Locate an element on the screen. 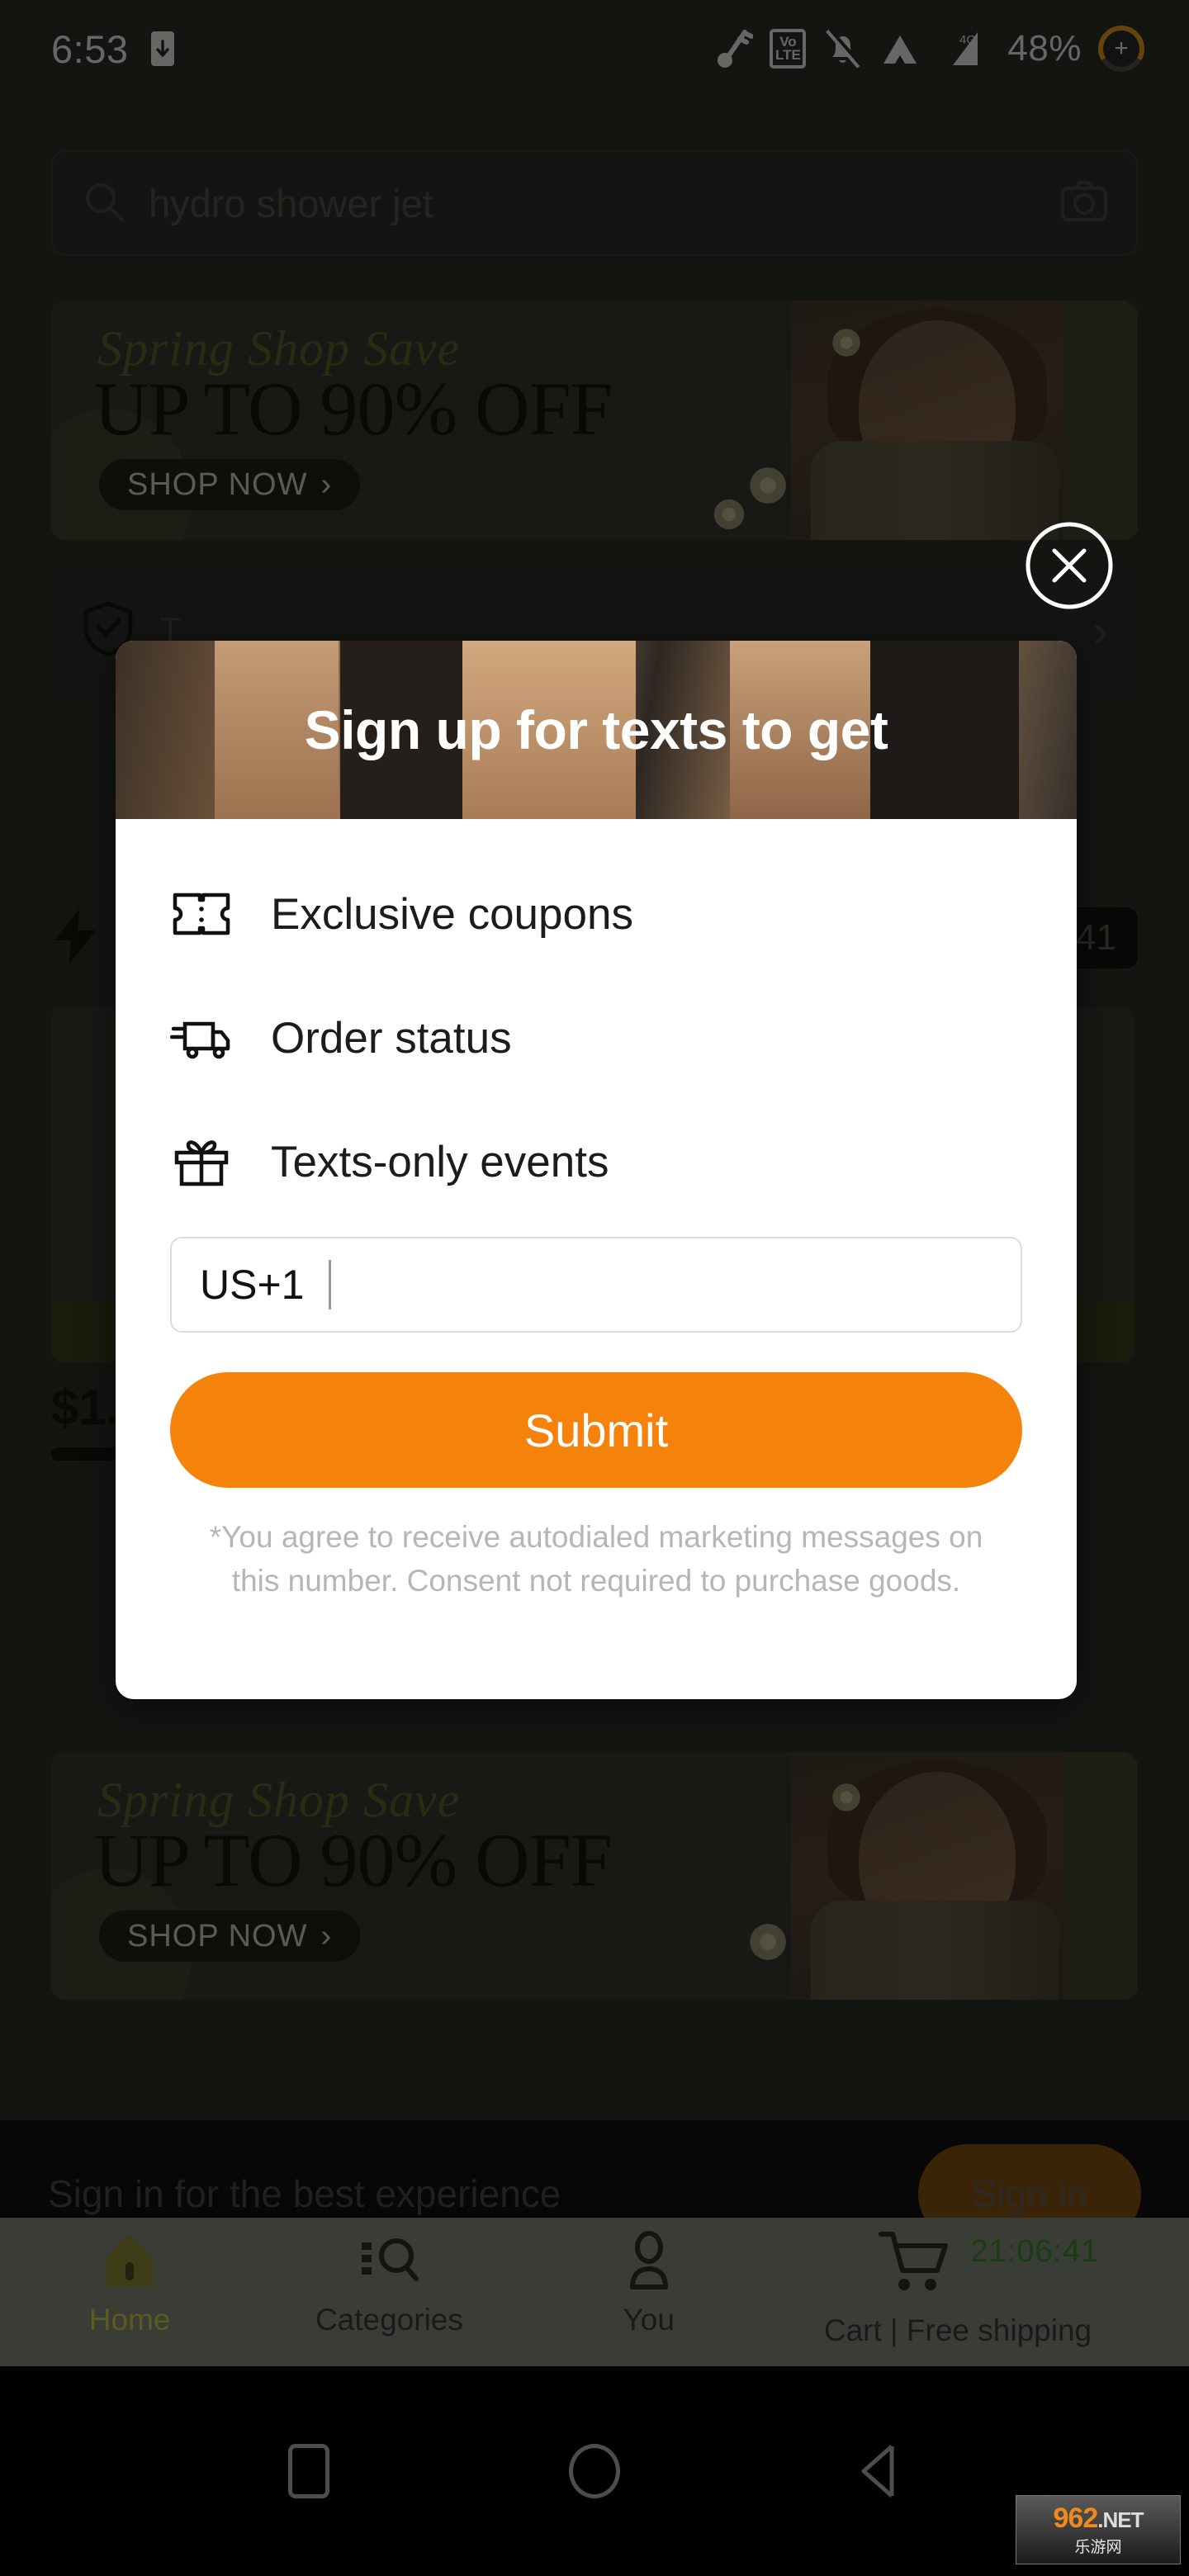 This screenshot has width=1189, height=2576. feature-label: Exclusive coupons is located at coordinates (452, 914).